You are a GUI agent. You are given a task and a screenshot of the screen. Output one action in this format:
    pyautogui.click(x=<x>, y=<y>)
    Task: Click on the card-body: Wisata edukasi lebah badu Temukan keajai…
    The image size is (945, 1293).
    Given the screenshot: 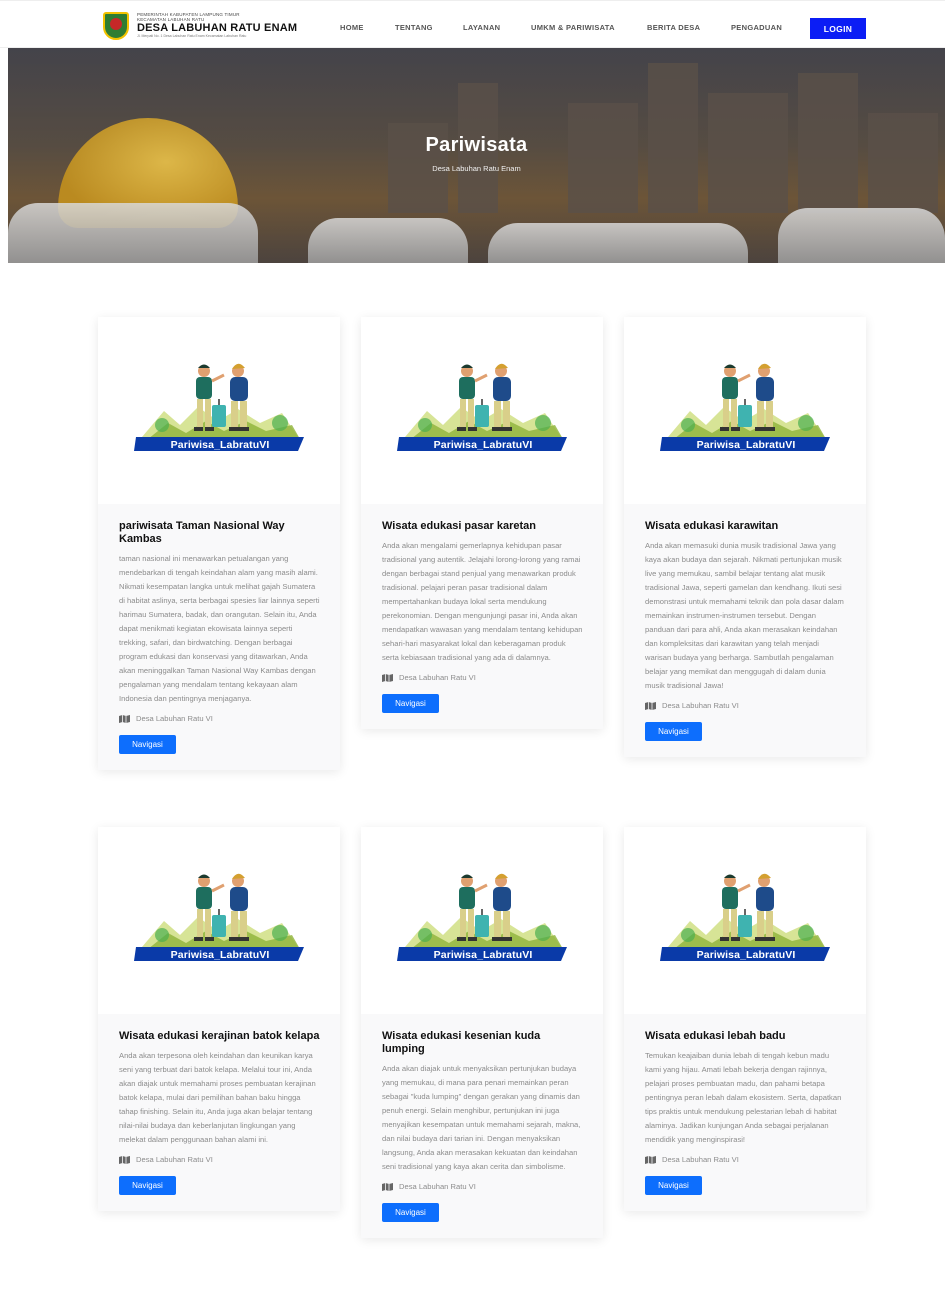 What is the action you would take?
    pyautogui.click(x=745, y=1112)
    